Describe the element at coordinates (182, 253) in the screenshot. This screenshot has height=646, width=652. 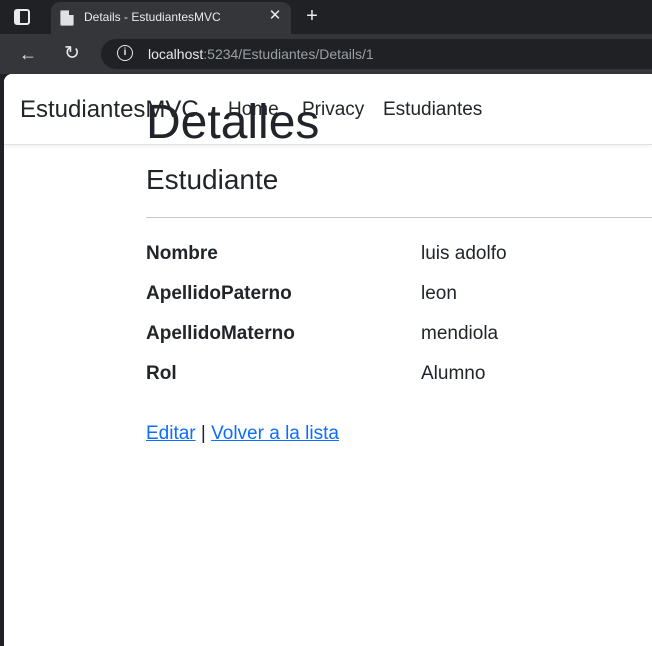
I see `field-label-nombre: Nombre` at that location.